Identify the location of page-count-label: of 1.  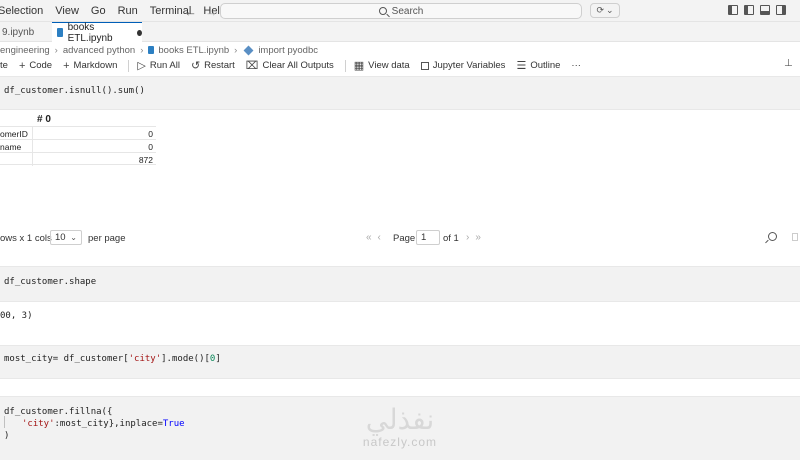
(451, 238).